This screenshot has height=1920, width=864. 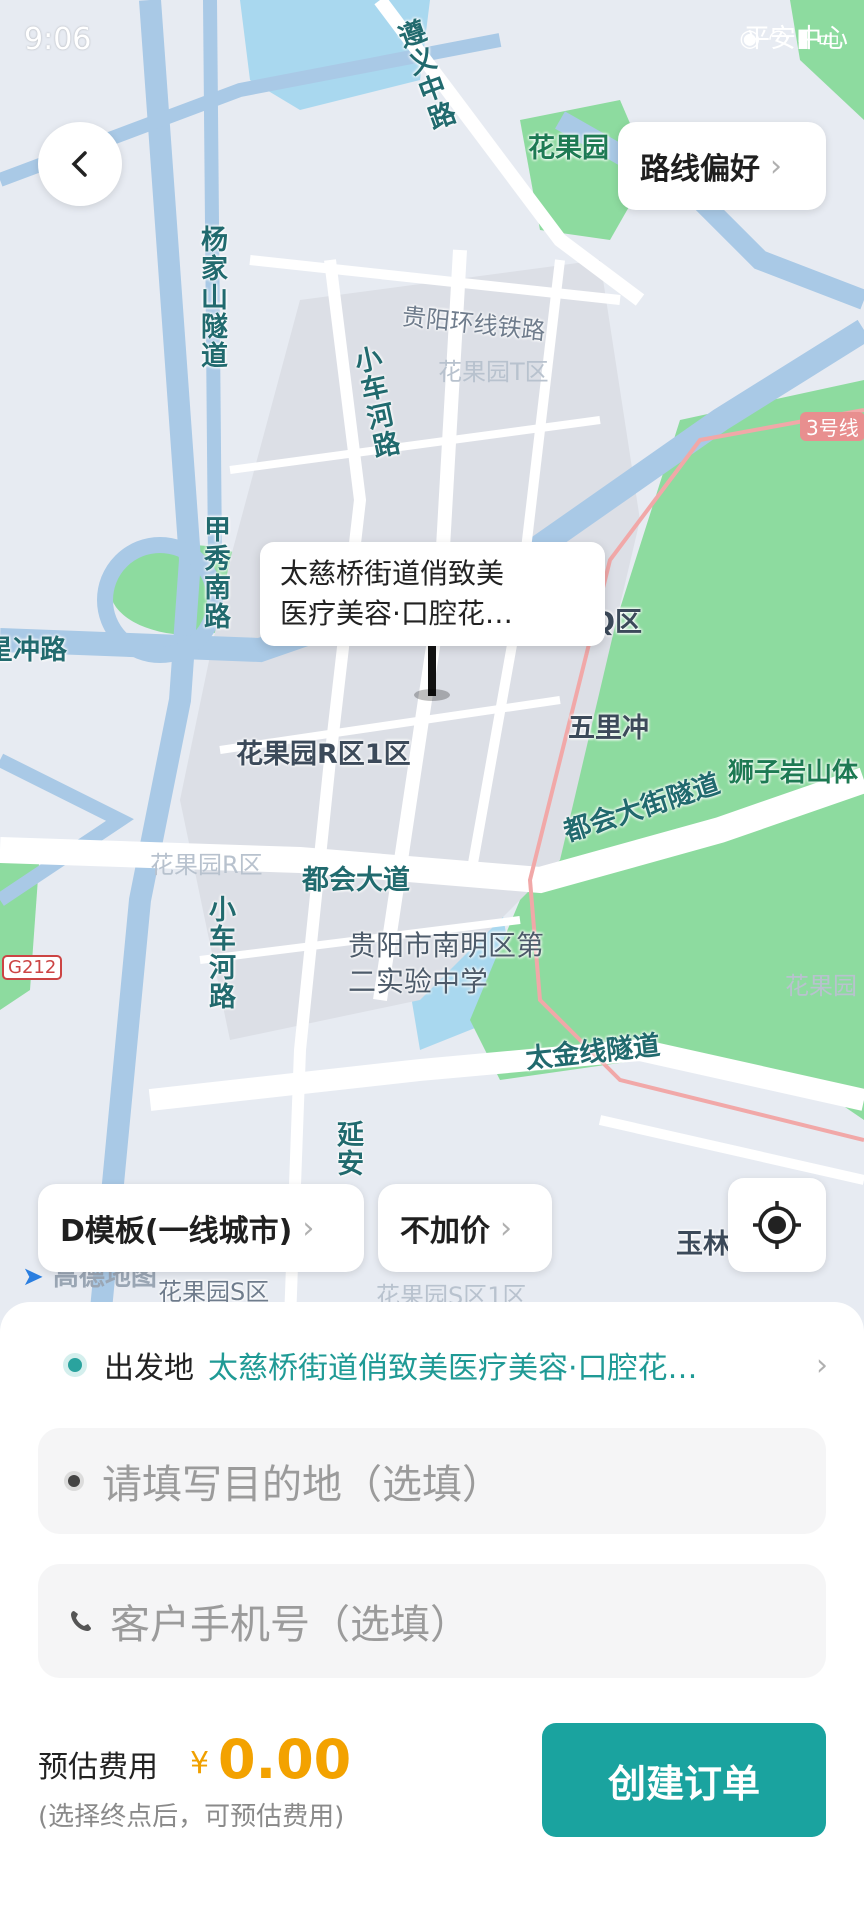 What do you see at coordinates (347, 1149) in the screenshot?
I see `map-label-yanan: 延安` at bounding box center [347, 1149].